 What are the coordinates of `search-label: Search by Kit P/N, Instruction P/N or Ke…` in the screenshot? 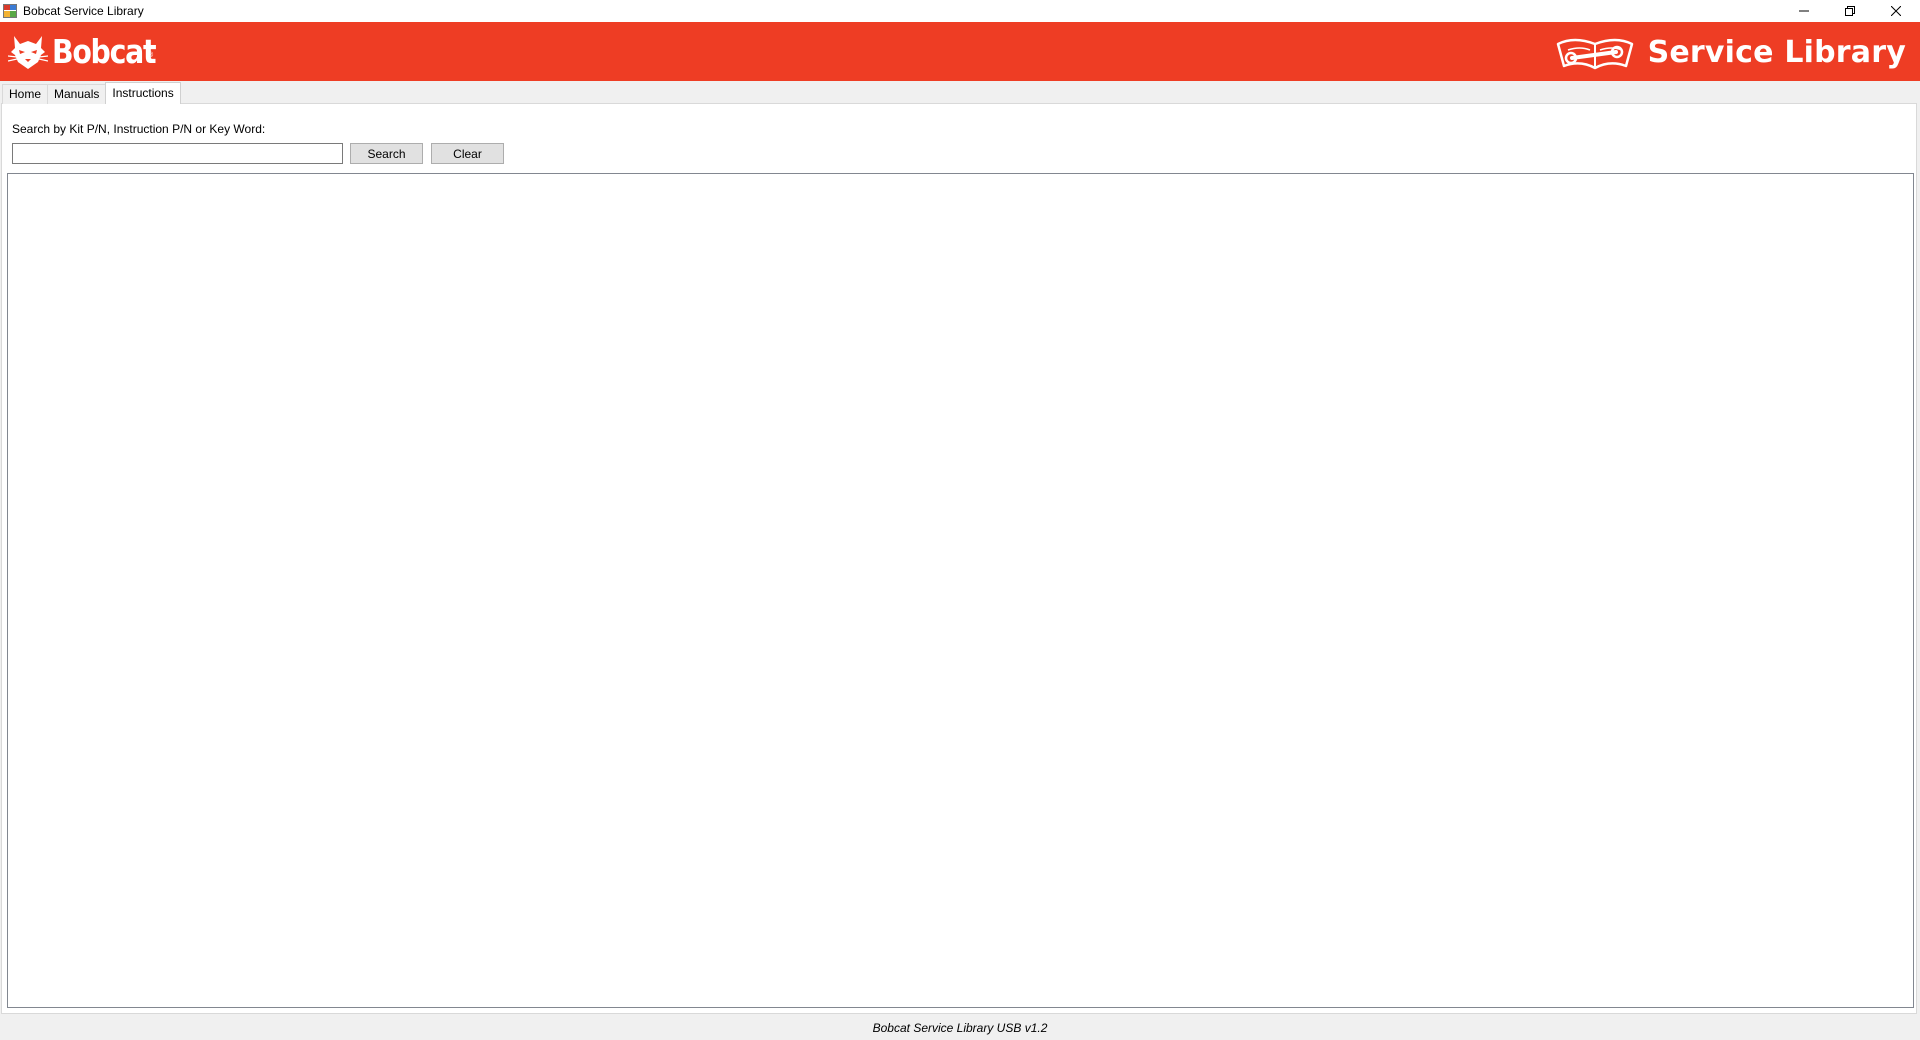 It's located at (139, 129).